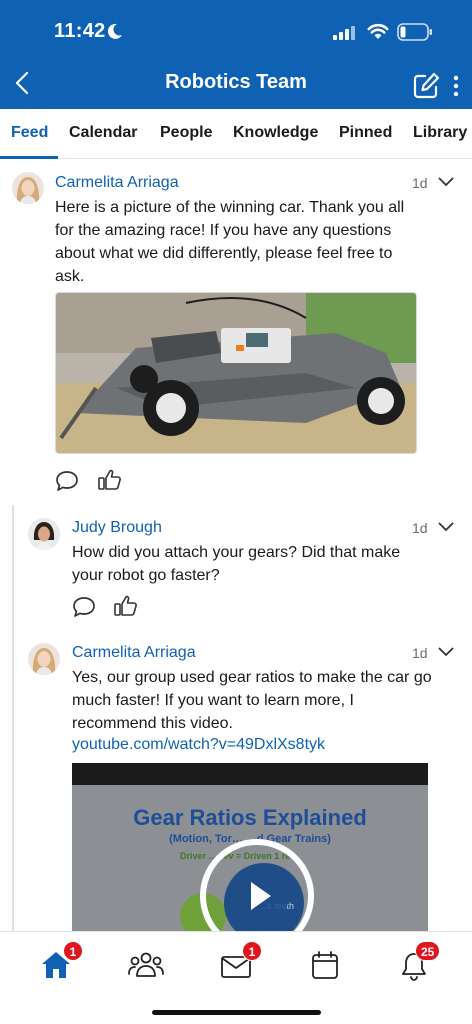 The height and width of the screenshot is (1024, 472). What do you see at coordinates (198, 745) in the screenshot?
I see `video-link: youtube.com/watch?v=49DxlXs8tyk` at bounding box center [198, 745].